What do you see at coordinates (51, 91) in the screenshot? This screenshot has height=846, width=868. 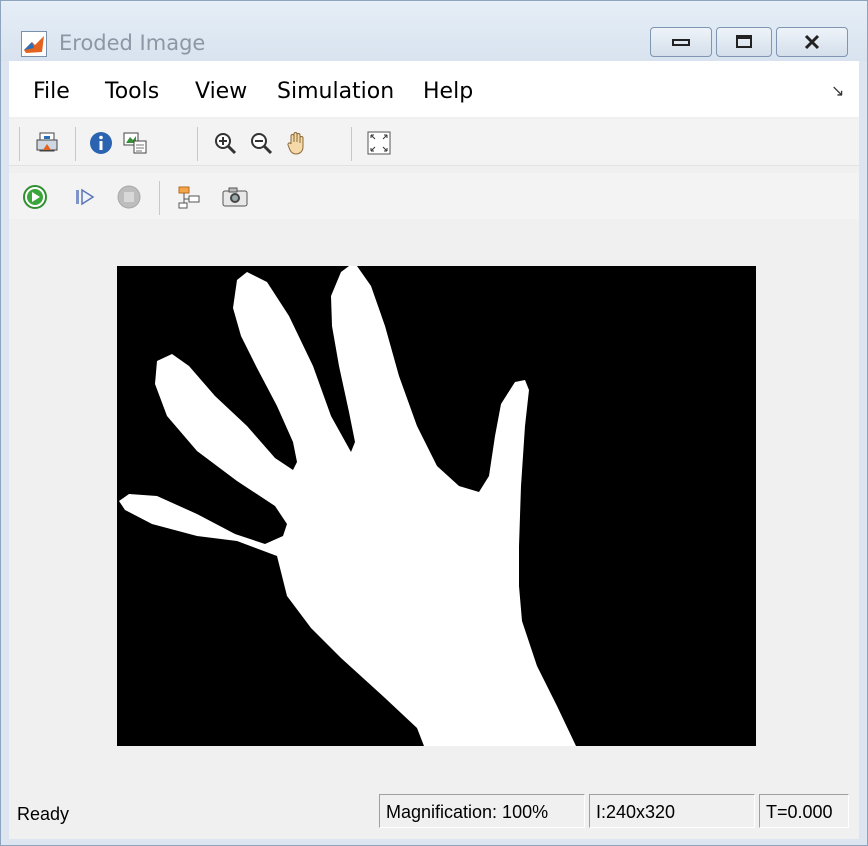 I see `menu-file: File` at bounding box center [51, 91].